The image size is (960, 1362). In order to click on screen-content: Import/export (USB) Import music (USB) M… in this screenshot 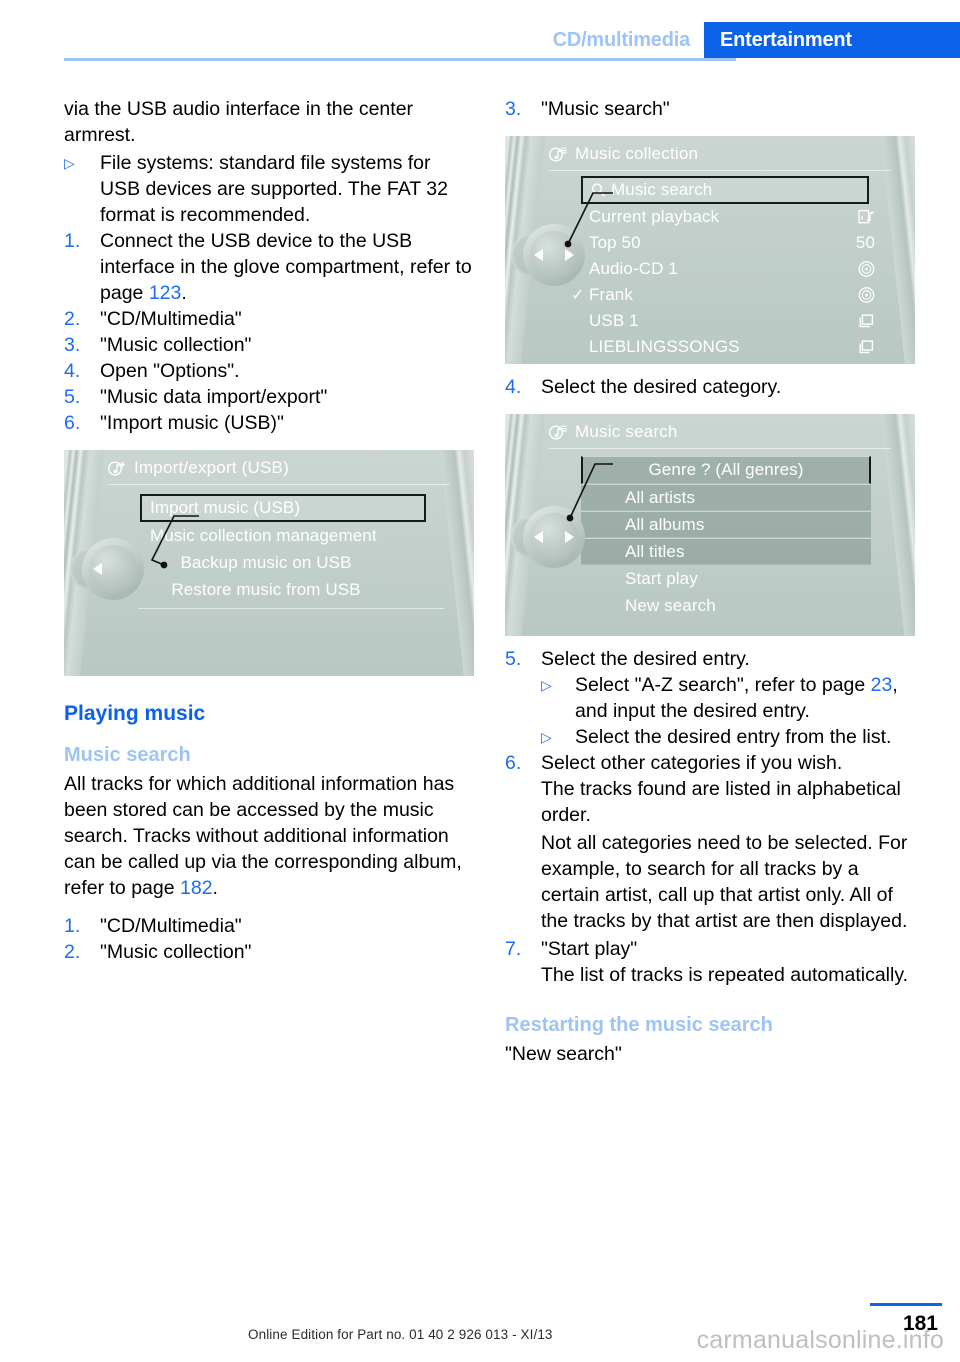, I will do `click(279, 563)`.